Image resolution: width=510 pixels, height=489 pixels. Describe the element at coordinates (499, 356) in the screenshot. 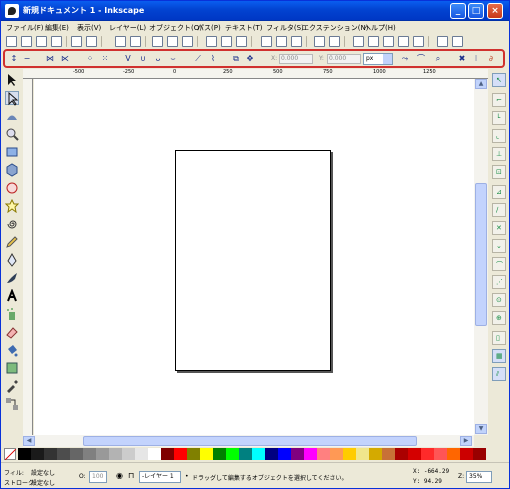

I see `snap-grid-icon: ▦` at that location.